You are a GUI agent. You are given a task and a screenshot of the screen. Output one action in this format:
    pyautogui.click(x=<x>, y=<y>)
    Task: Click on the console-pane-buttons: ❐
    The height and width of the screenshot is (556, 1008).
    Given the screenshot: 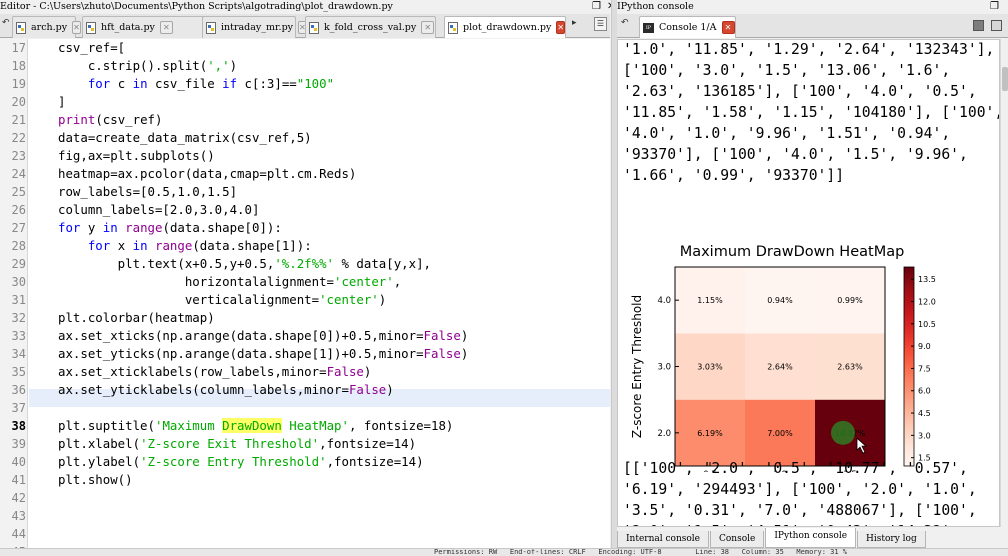 What is the action you would take?
    pyautogui.click(x=994, y=6)
    